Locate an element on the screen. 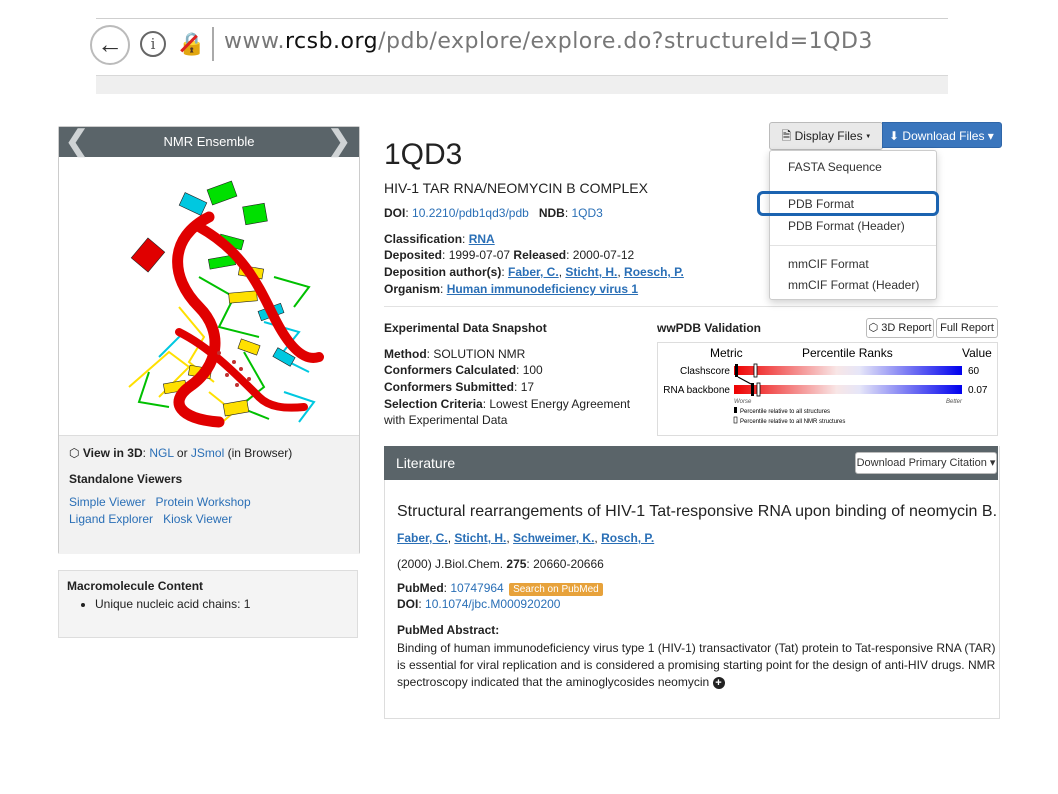 This screenshot has width=1058, height=794. classification-link: RNA is located at coordinates (482, 239).